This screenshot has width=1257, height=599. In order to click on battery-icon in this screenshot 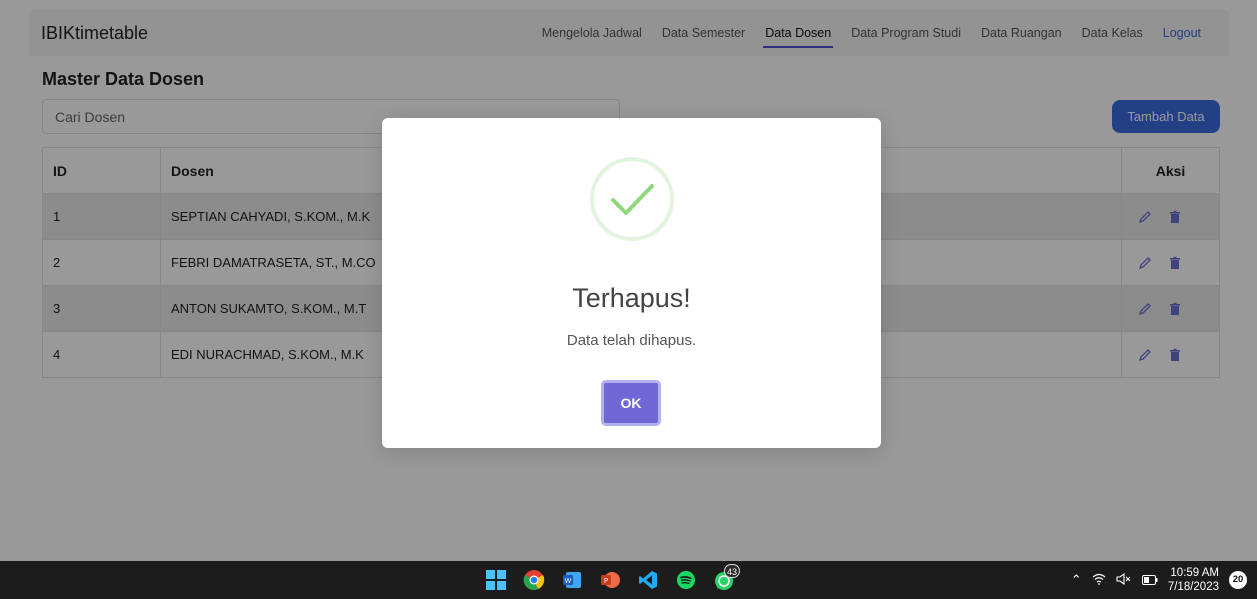, I will do `click(1149, 580)`.